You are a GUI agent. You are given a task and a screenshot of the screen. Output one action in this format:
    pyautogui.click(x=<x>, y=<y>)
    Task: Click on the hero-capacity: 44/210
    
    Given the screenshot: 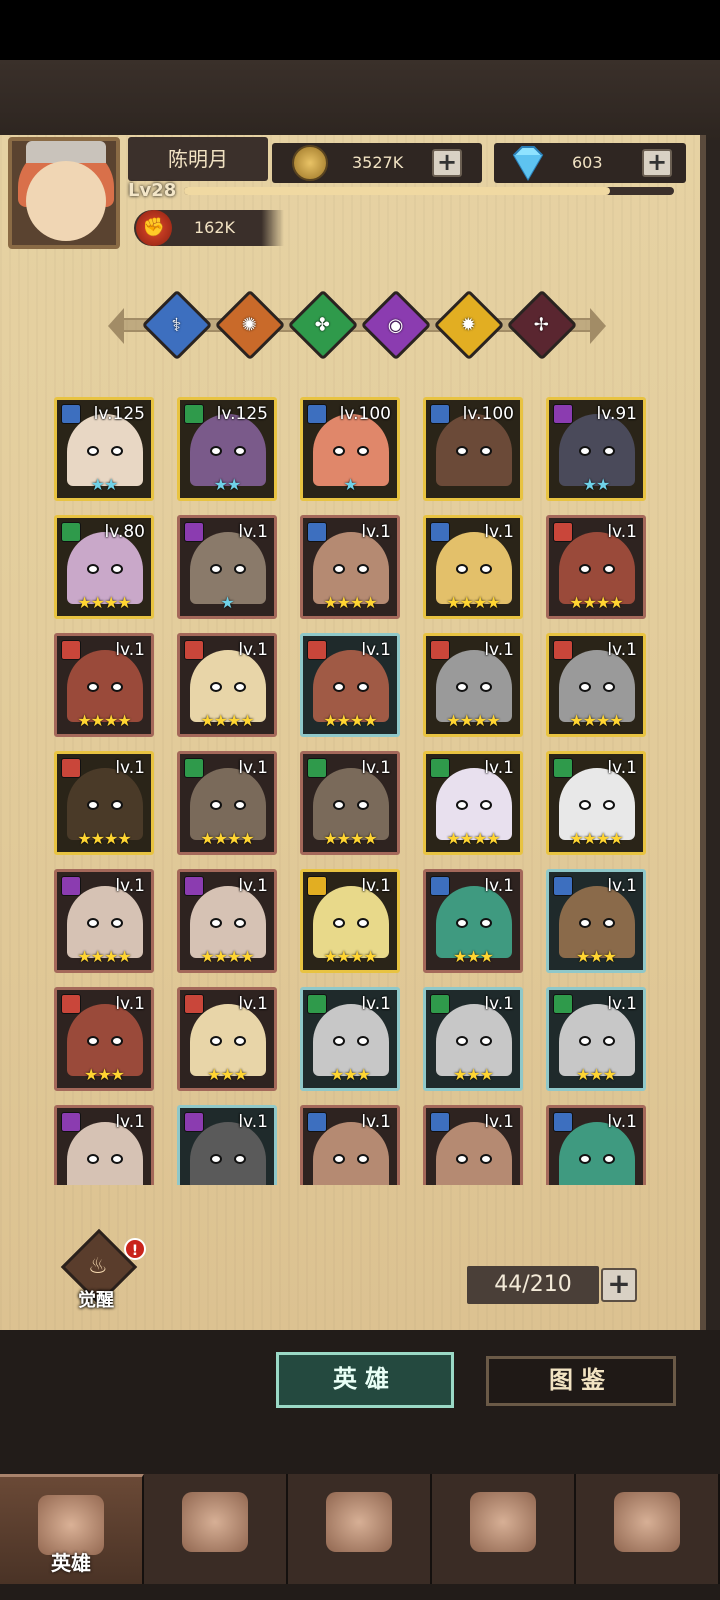 What is the action you would take?
    pyautogui.click(x=533, y=1285)
    